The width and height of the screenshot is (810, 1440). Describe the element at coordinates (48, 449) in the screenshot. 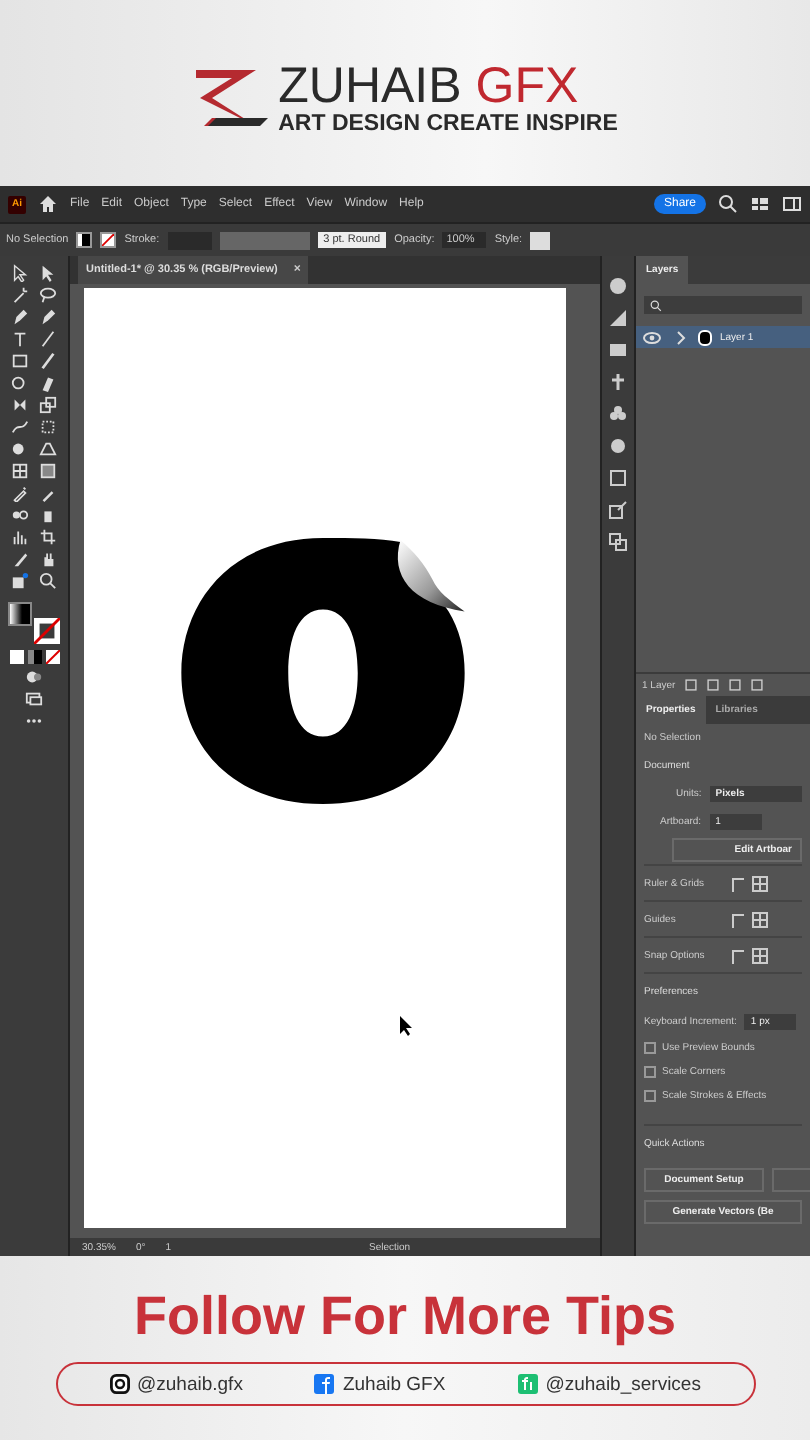

I see `perspective-icon` at that location.